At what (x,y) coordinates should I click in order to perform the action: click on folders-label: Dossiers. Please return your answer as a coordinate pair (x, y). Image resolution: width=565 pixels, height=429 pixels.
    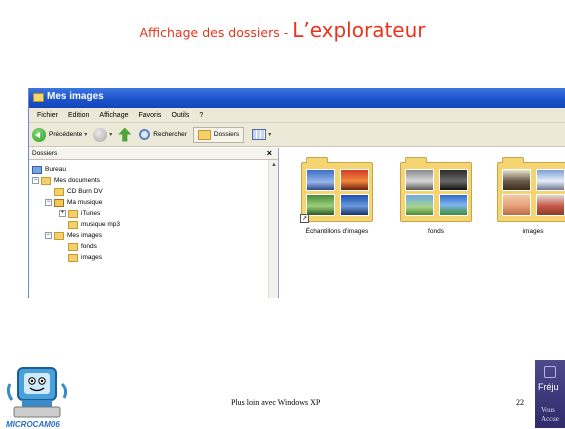
    Looking at the image, I should click on (226, 134).